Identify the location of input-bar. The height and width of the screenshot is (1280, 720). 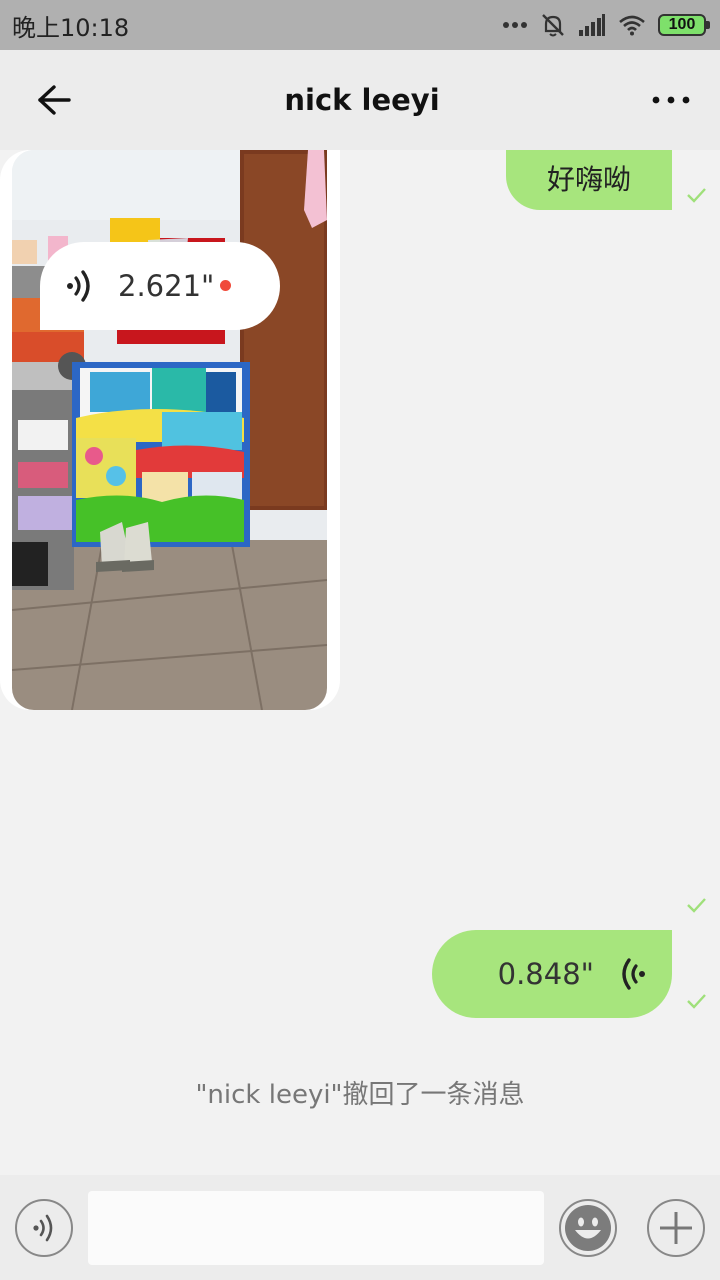
(360, 1227).